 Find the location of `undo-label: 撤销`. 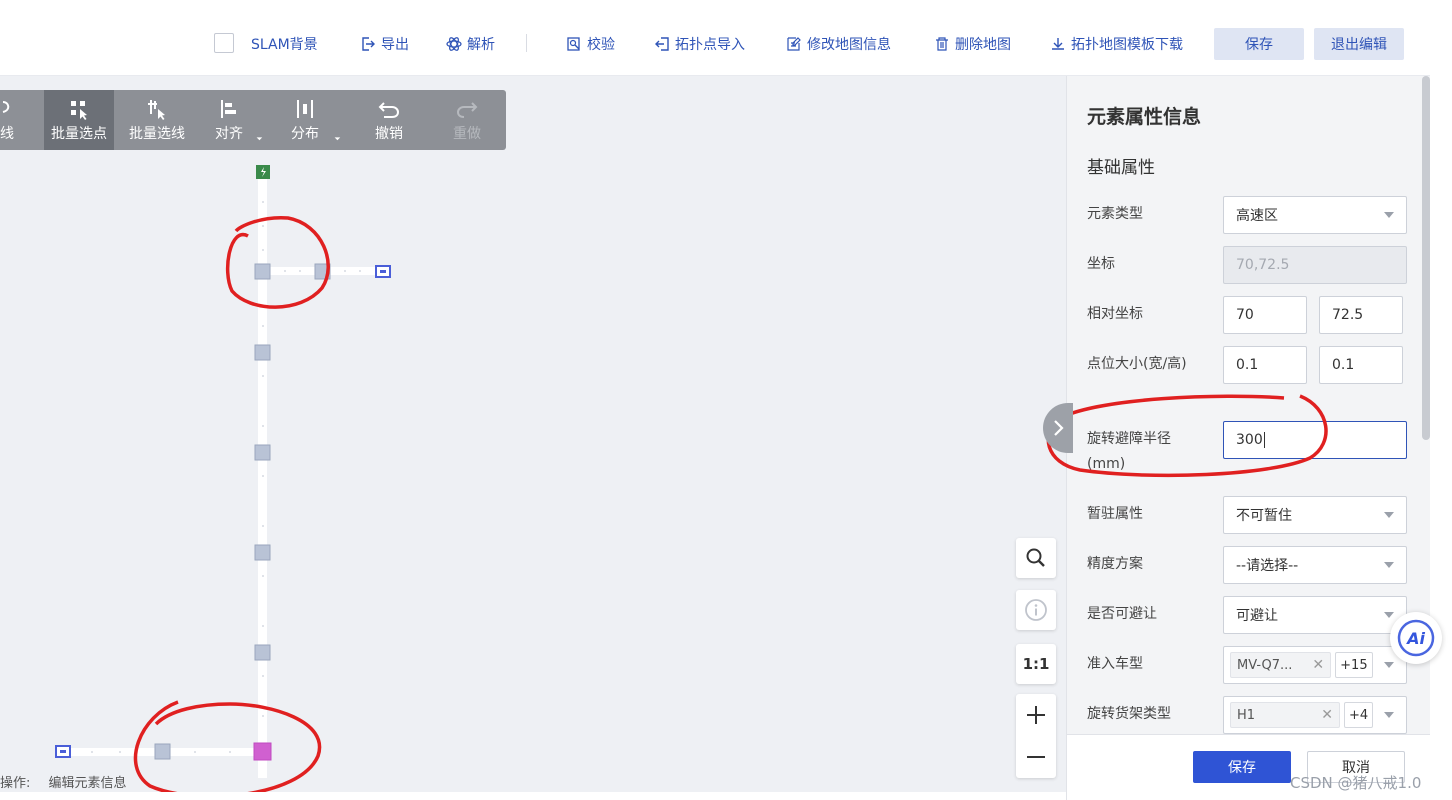

undo-label: 撤销 is located at coordinates (389, 133).